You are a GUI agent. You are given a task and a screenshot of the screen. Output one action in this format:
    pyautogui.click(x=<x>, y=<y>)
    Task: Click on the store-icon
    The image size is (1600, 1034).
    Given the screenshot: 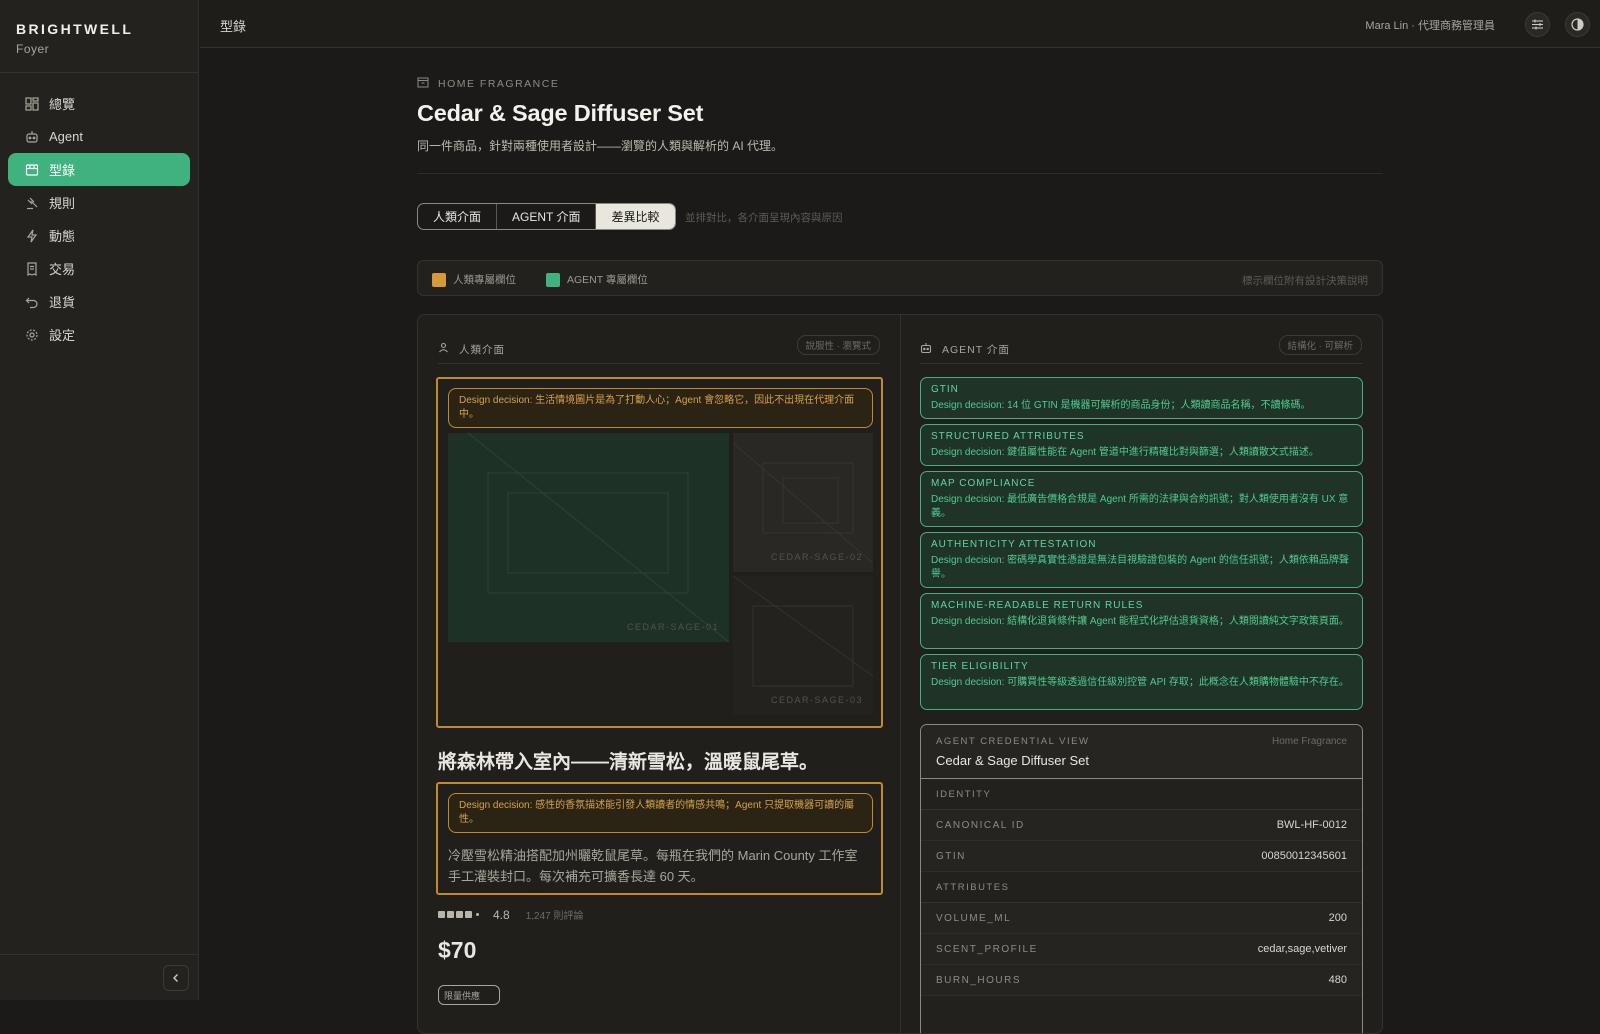 What is the action you would take?
    pyautogui.click(x=31, y=169)
    